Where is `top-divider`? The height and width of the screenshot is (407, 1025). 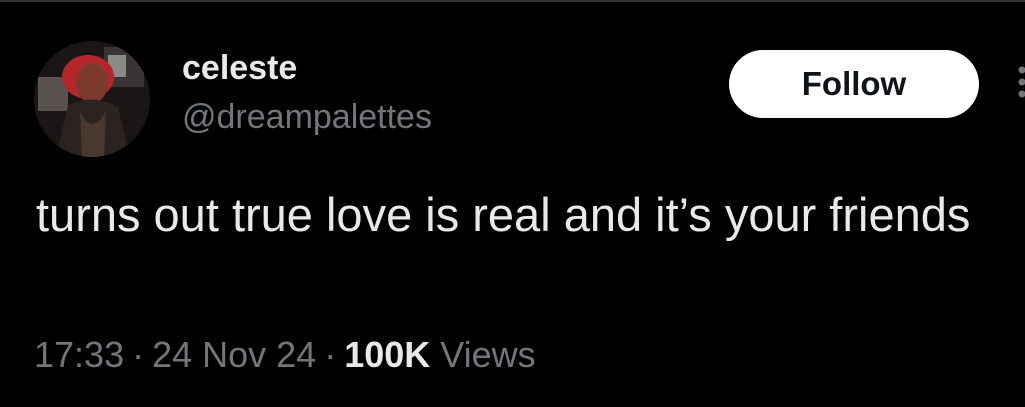
top-divider is located at coordinates (512, 1).